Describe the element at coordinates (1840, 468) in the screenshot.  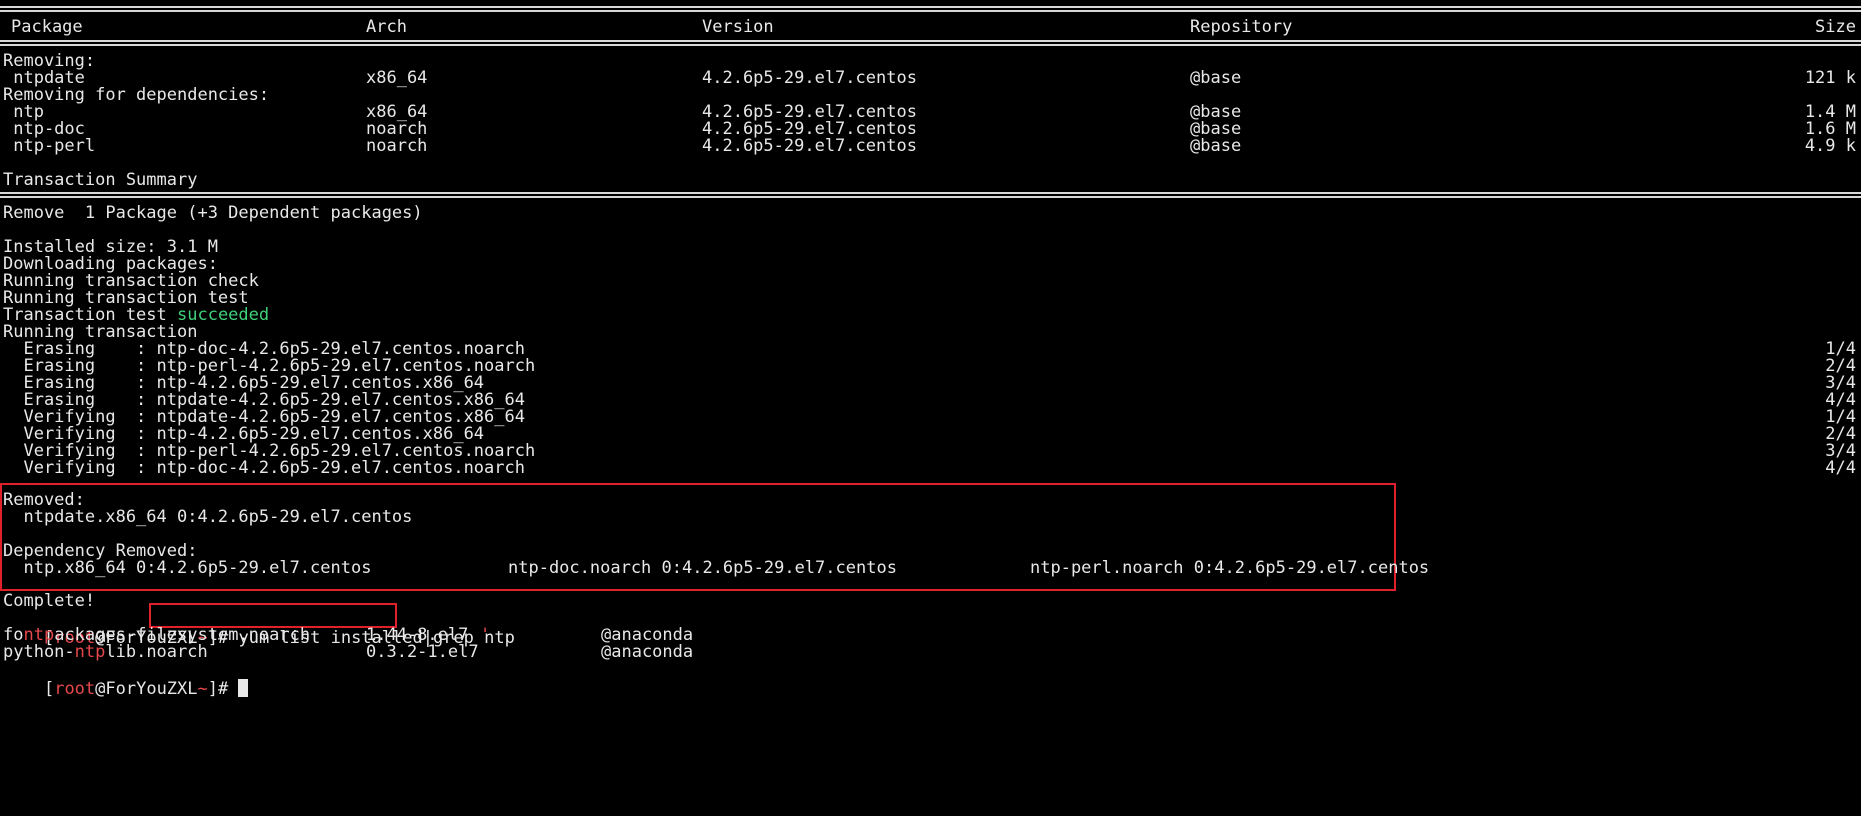
I see `step-count: 4/4` at that location.